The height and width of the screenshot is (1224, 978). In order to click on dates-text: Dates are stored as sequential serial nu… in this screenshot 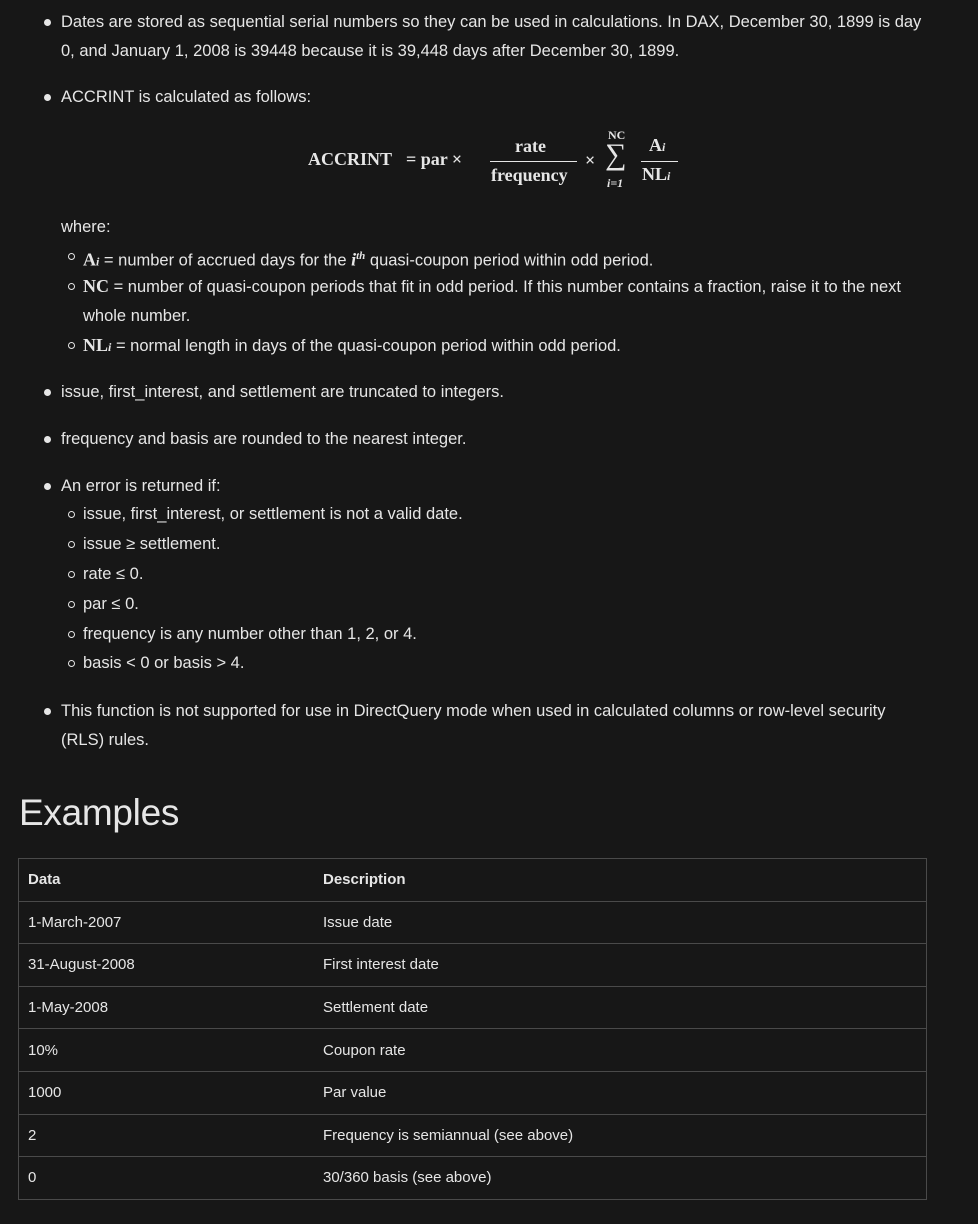, I will do `click(491, 36)`.